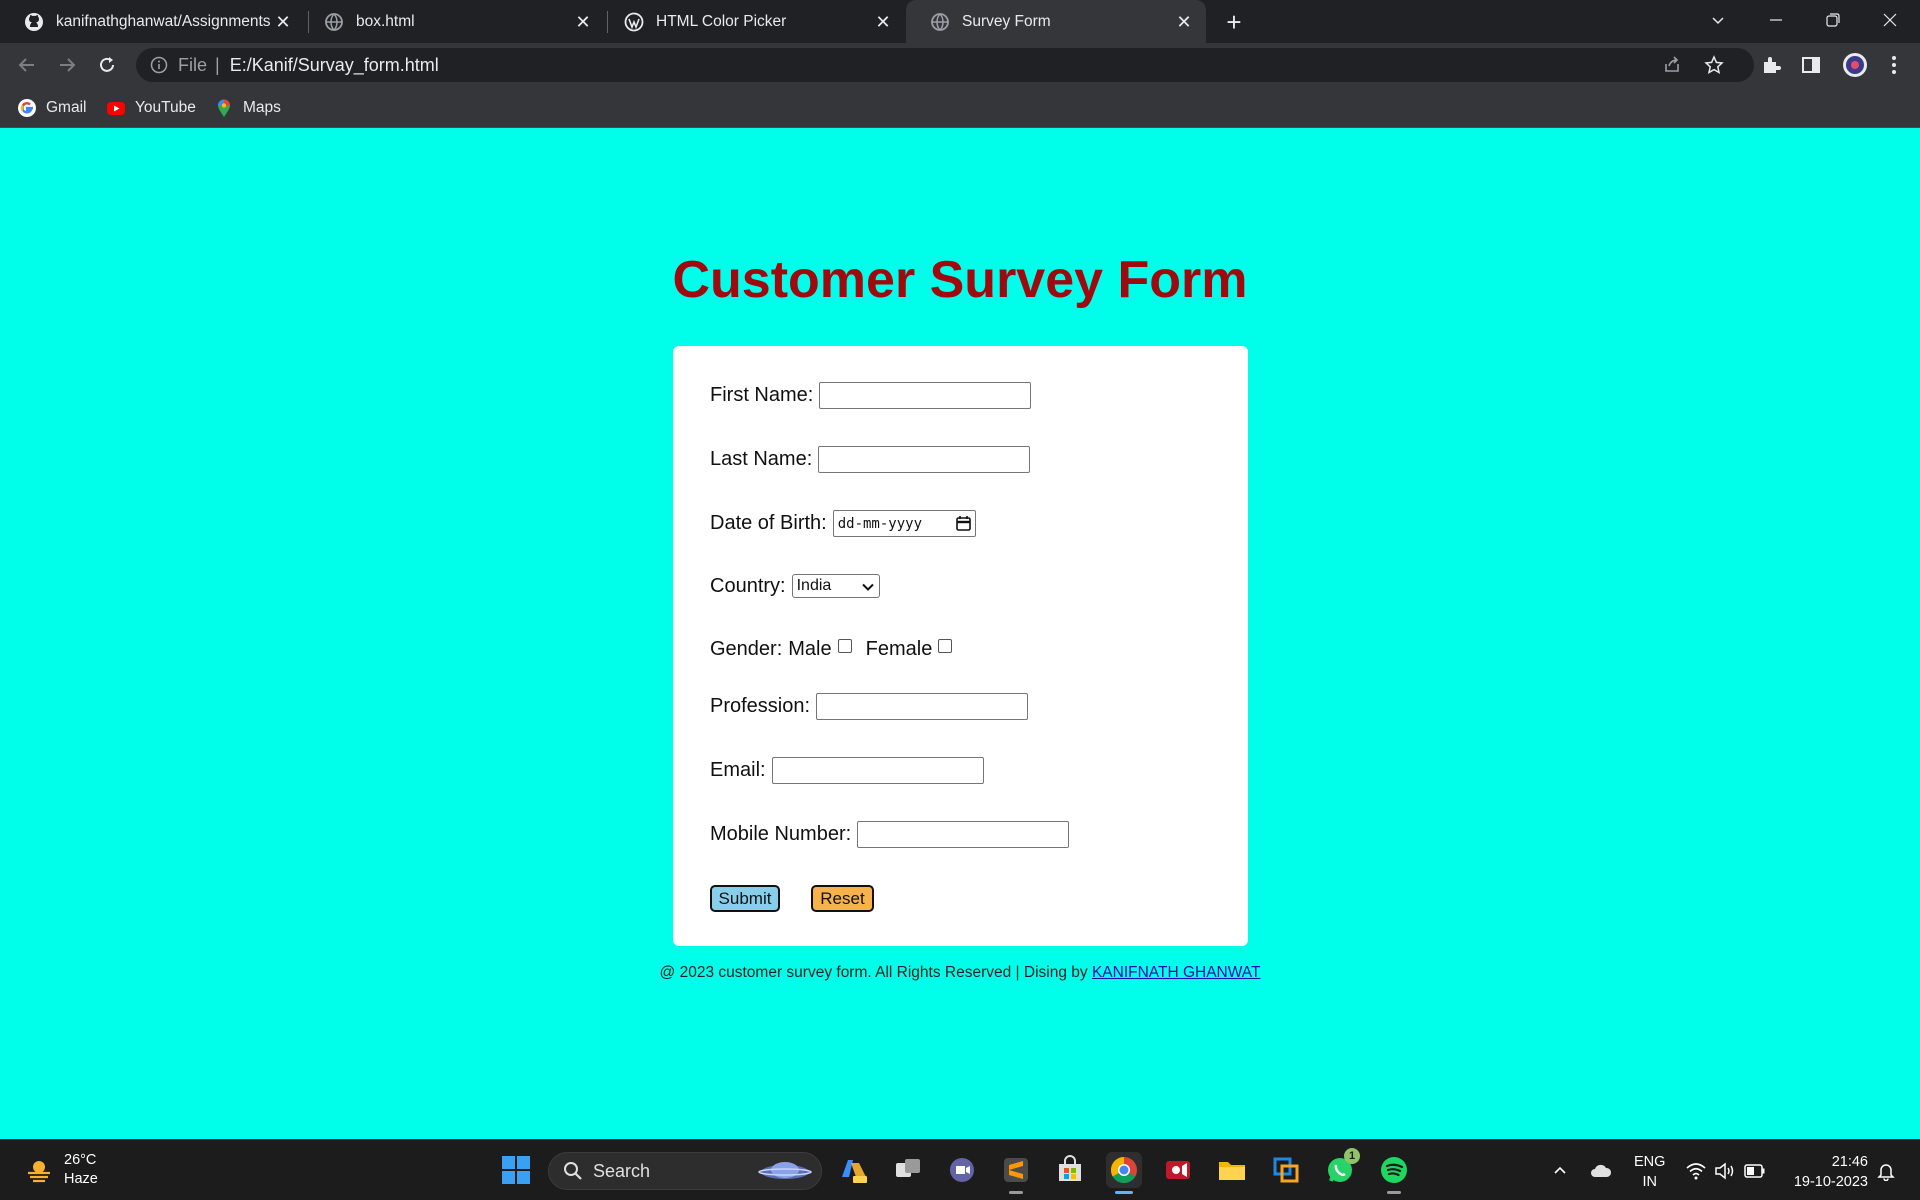 This screenshot has width=1920, height=1200. Describe the element at coordinates (1831, 1172) in the screenshot. I see `clock: 21:46 19-10-2023` at that location.